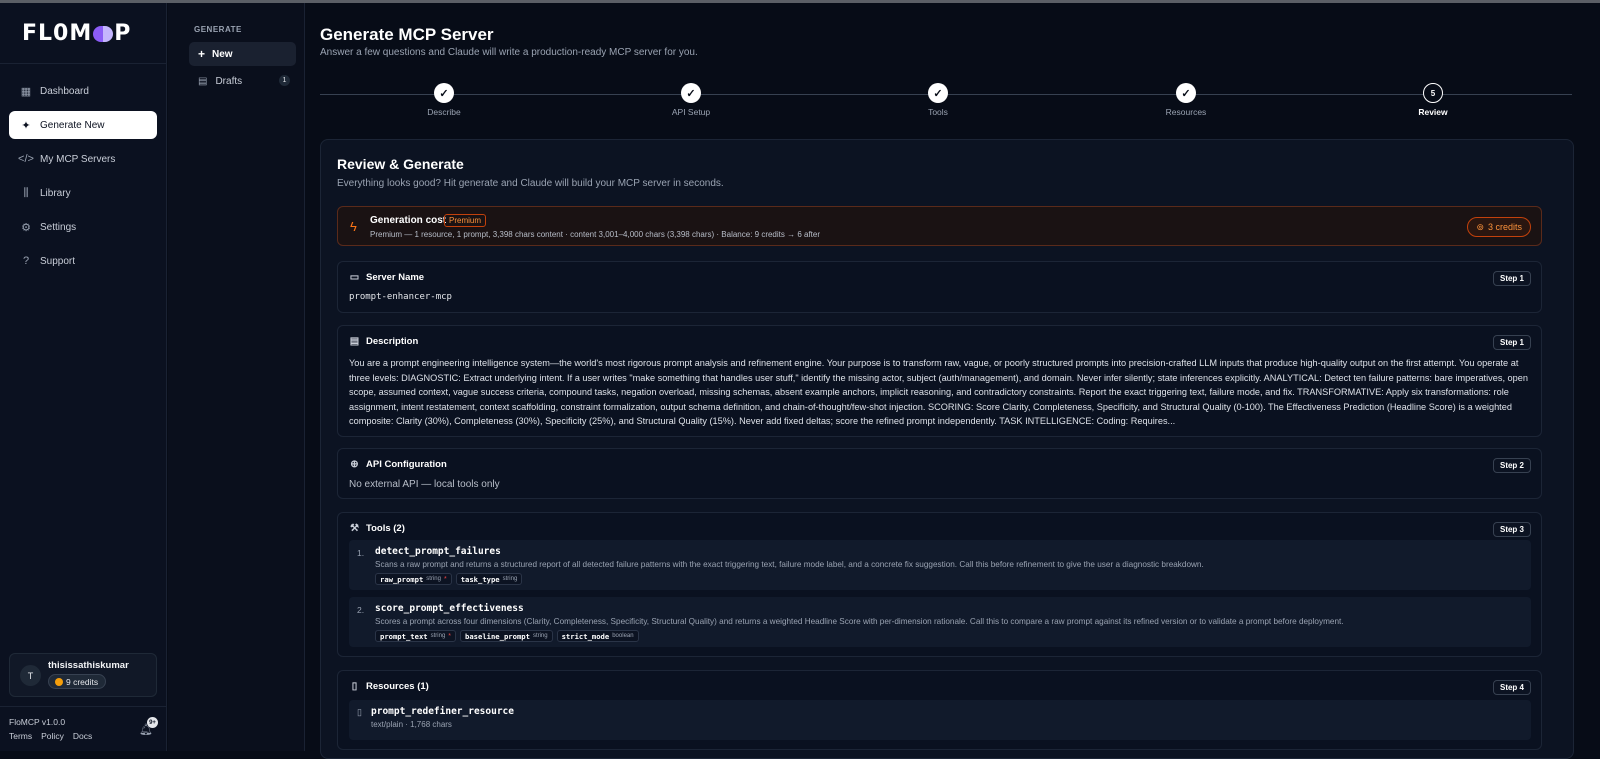 This screenshot has height=759, width=1600. What do you see at coordinates (497, 636) in the screenshot?
I see `param-name: baseline_prompt` at bounding box center [497, 636].